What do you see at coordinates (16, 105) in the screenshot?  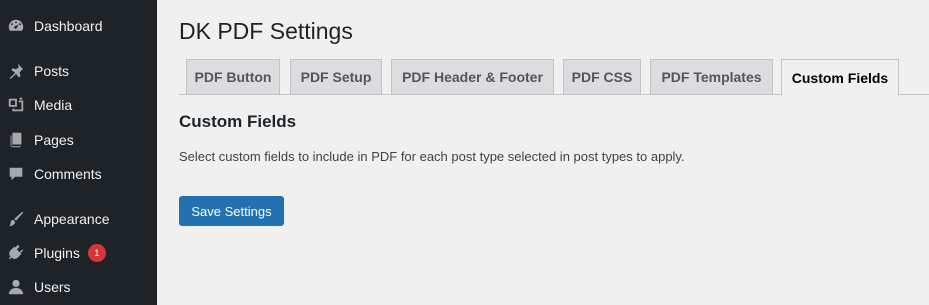 I see `media-icon` at bounding box center [16, 105].